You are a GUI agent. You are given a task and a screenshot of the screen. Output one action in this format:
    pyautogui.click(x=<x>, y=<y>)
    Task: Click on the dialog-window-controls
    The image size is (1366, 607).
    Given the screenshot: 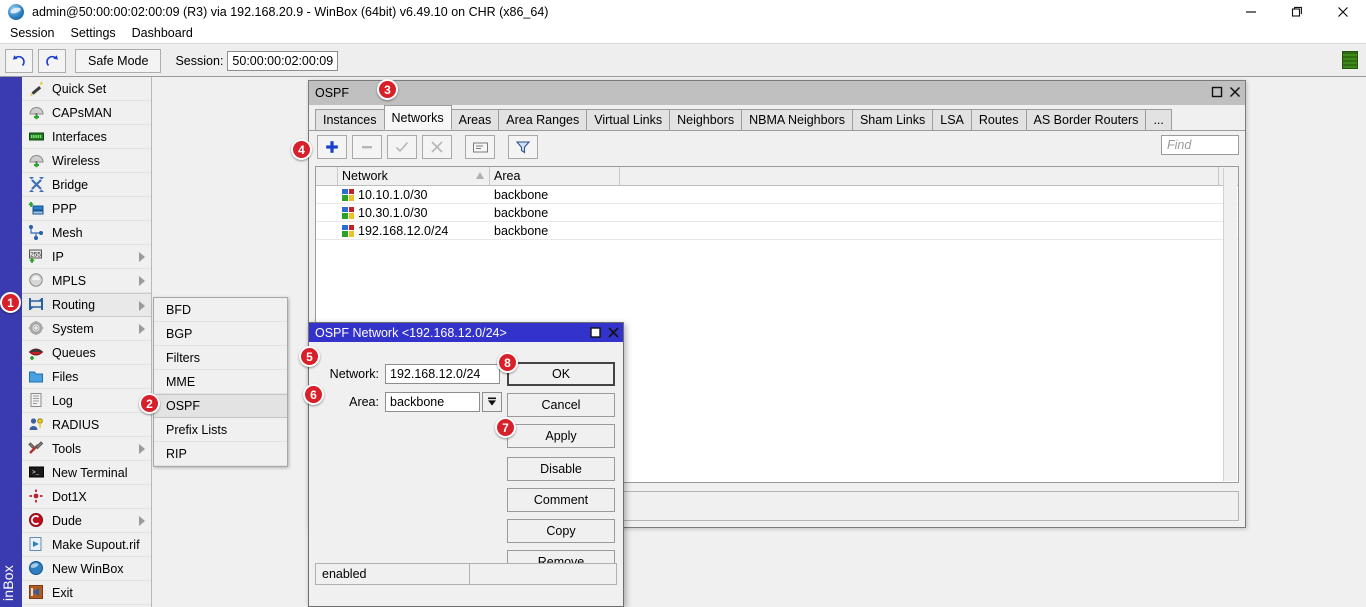 What is the action you would take?
    pyautogui.click(x=604, y=332)
    